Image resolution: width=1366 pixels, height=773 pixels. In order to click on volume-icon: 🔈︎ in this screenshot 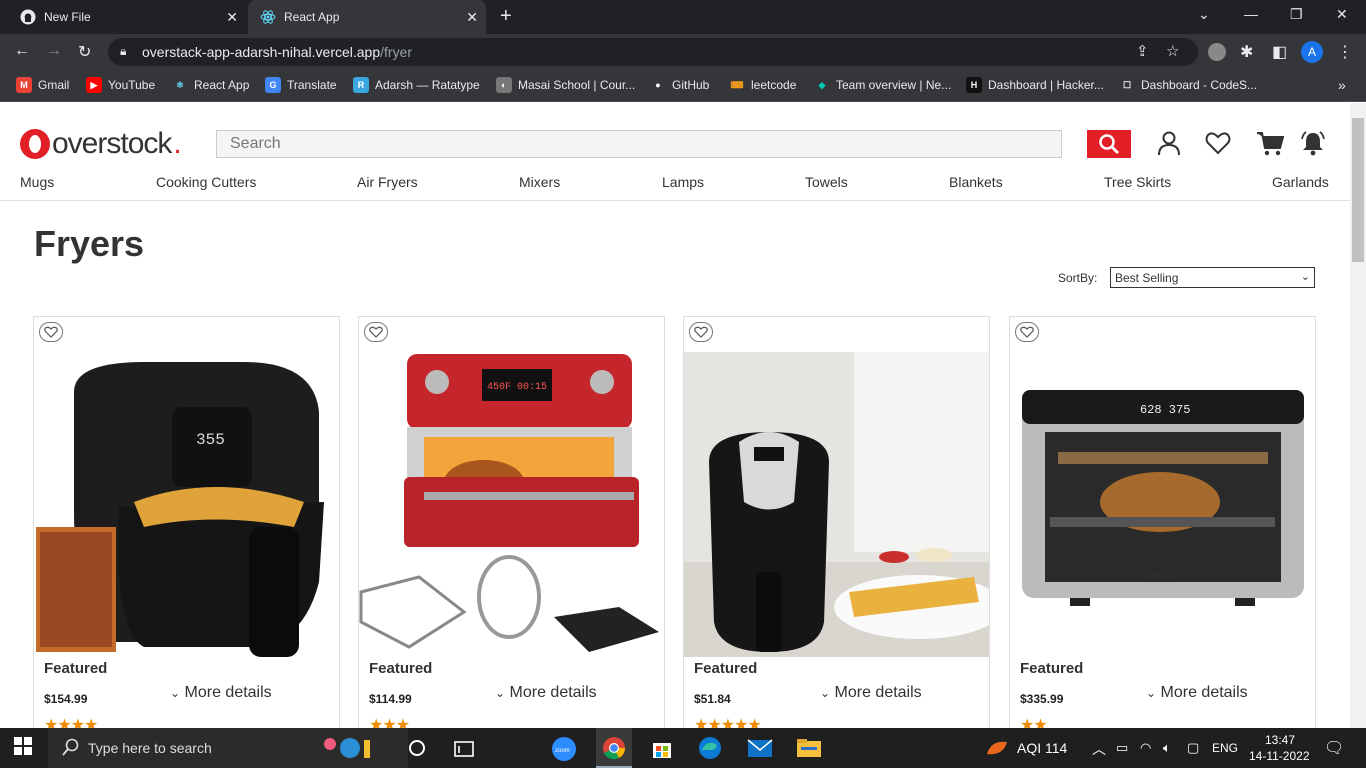, I will do `click(1167, 748)`.